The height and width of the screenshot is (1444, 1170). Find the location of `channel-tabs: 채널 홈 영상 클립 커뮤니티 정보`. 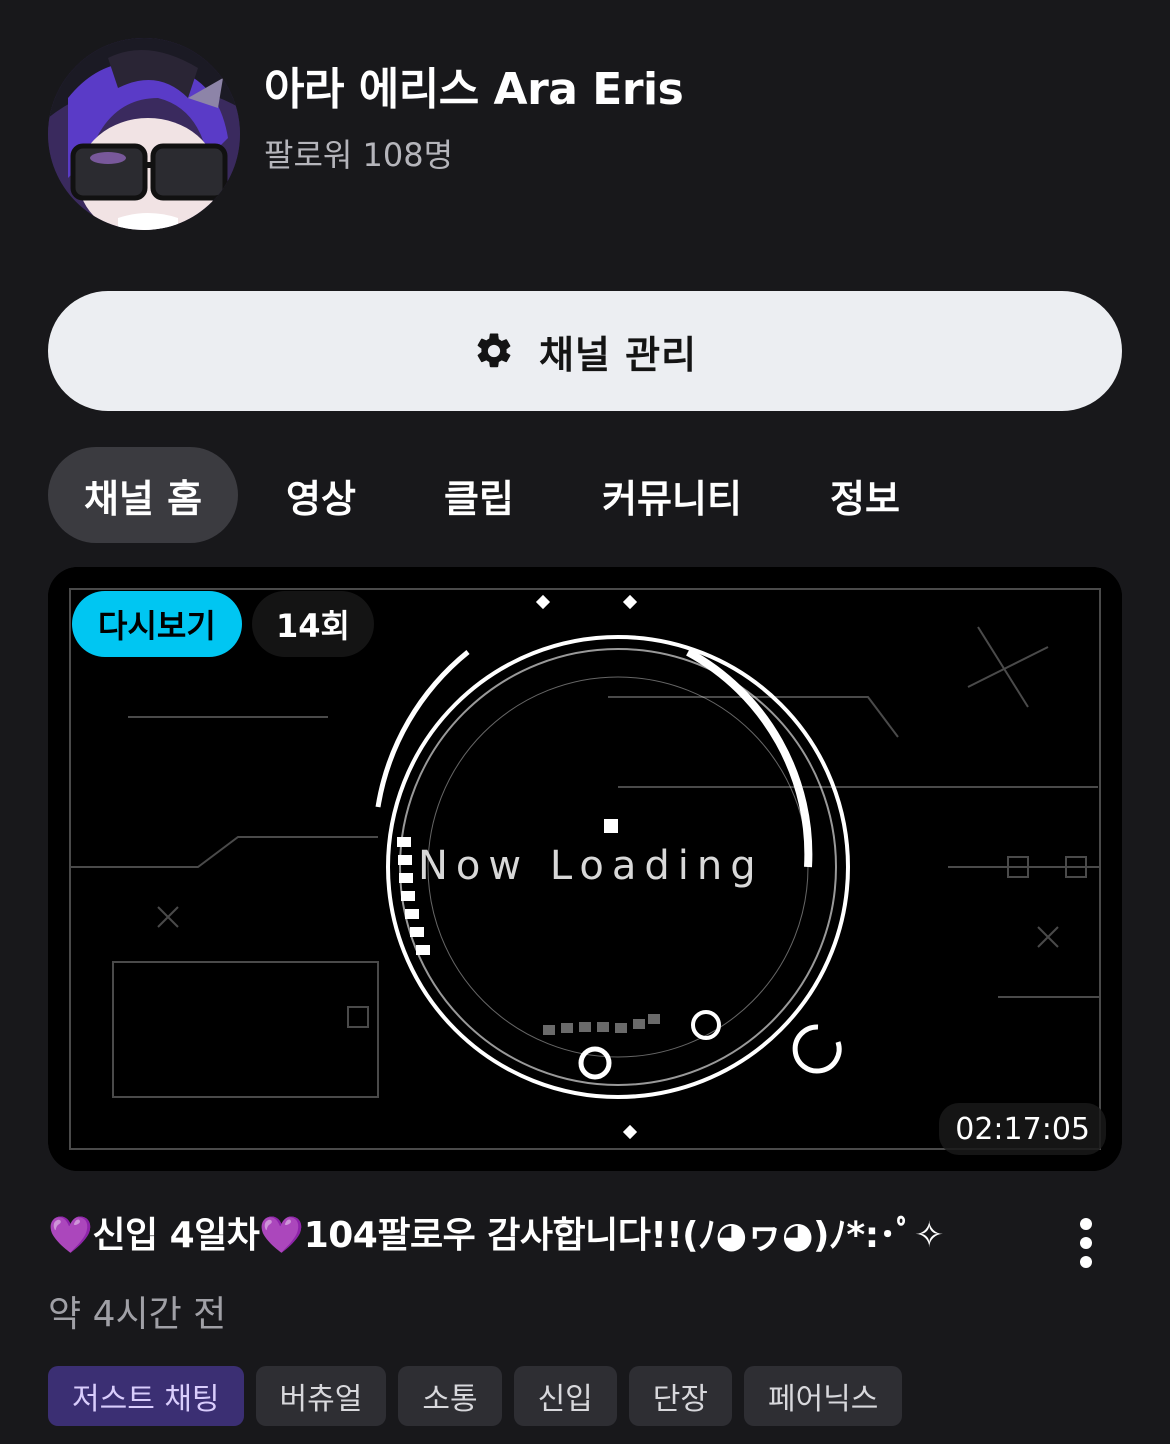

channel-tabs: 채널 홈 영상 클립 커뮤니티 정보 is located at coordinates (494, 495).